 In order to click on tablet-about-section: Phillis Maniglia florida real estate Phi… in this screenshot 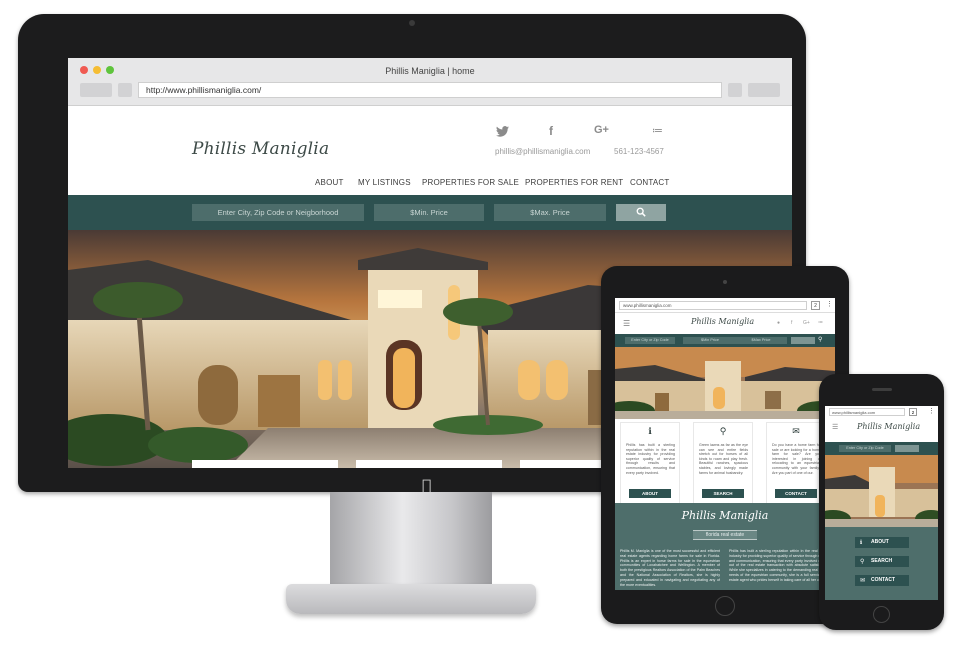, I will do `click(725, 546)`.